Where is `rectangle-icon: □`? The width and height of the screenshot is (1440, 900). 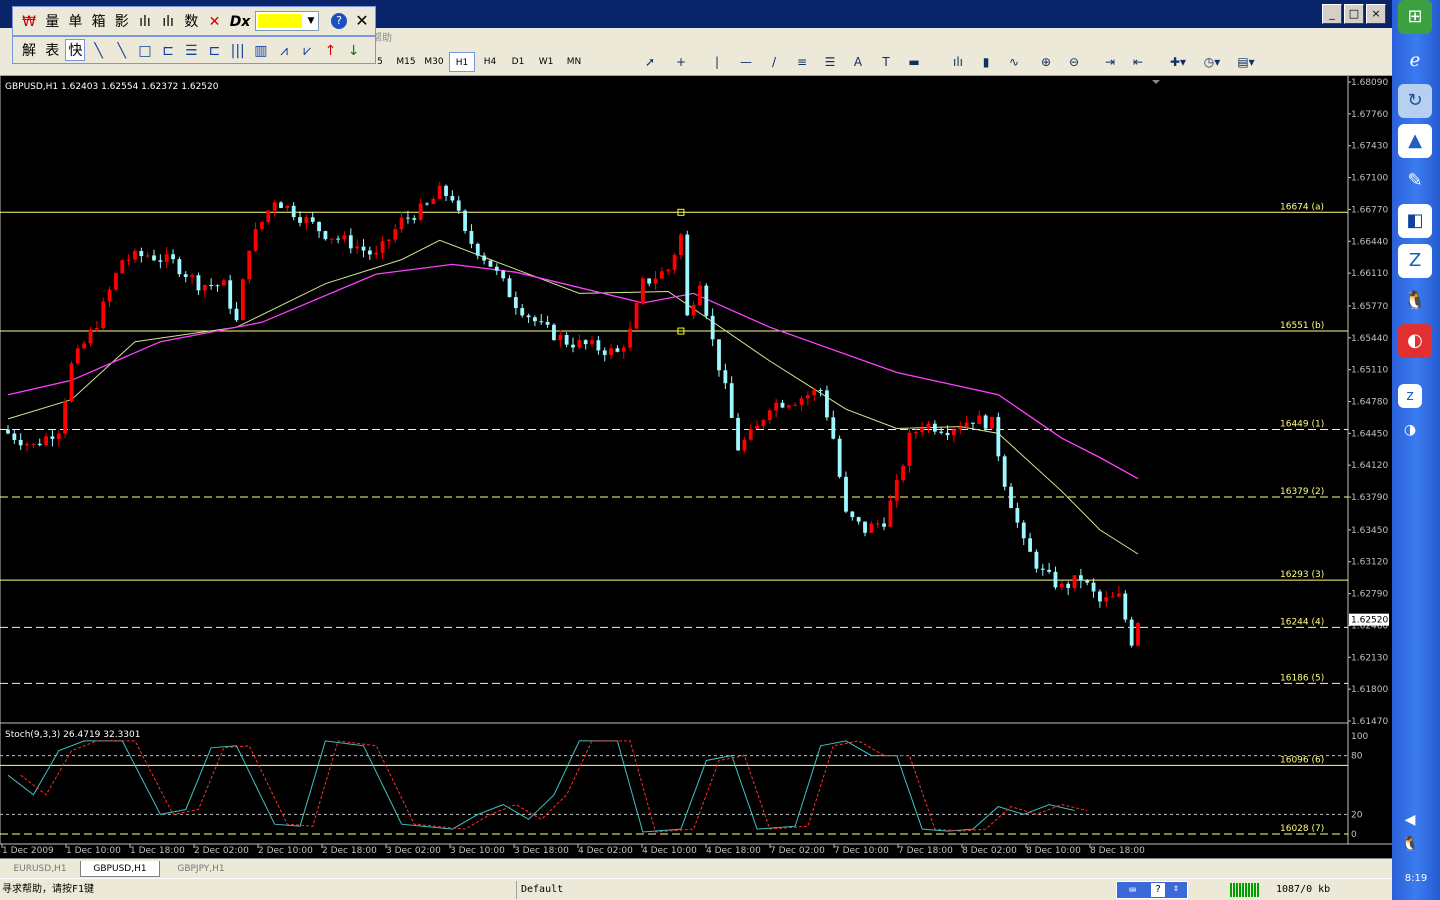
rectangle-icon: □ is located at coordinates (145, 51).